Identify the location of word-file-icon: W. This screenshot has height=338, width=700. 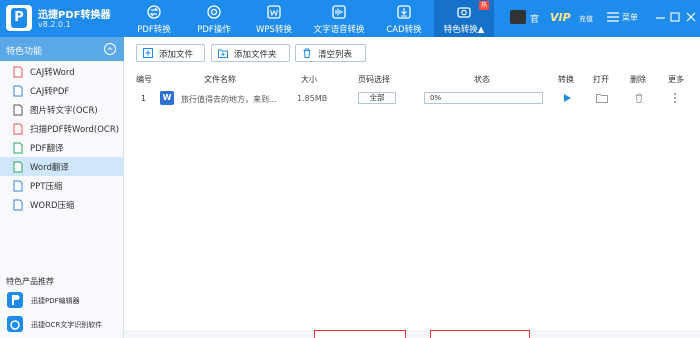
(167, 98).